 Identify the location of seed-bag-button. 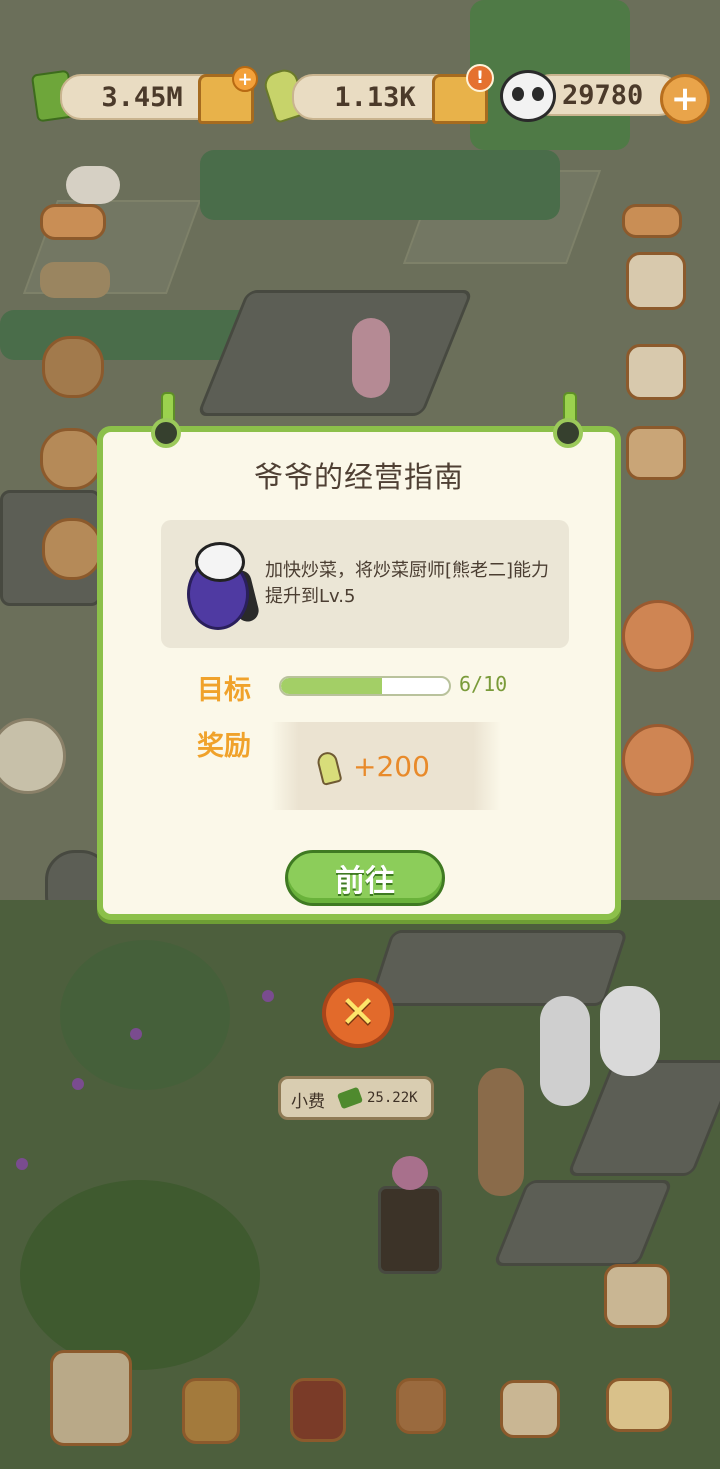
(73, 367).